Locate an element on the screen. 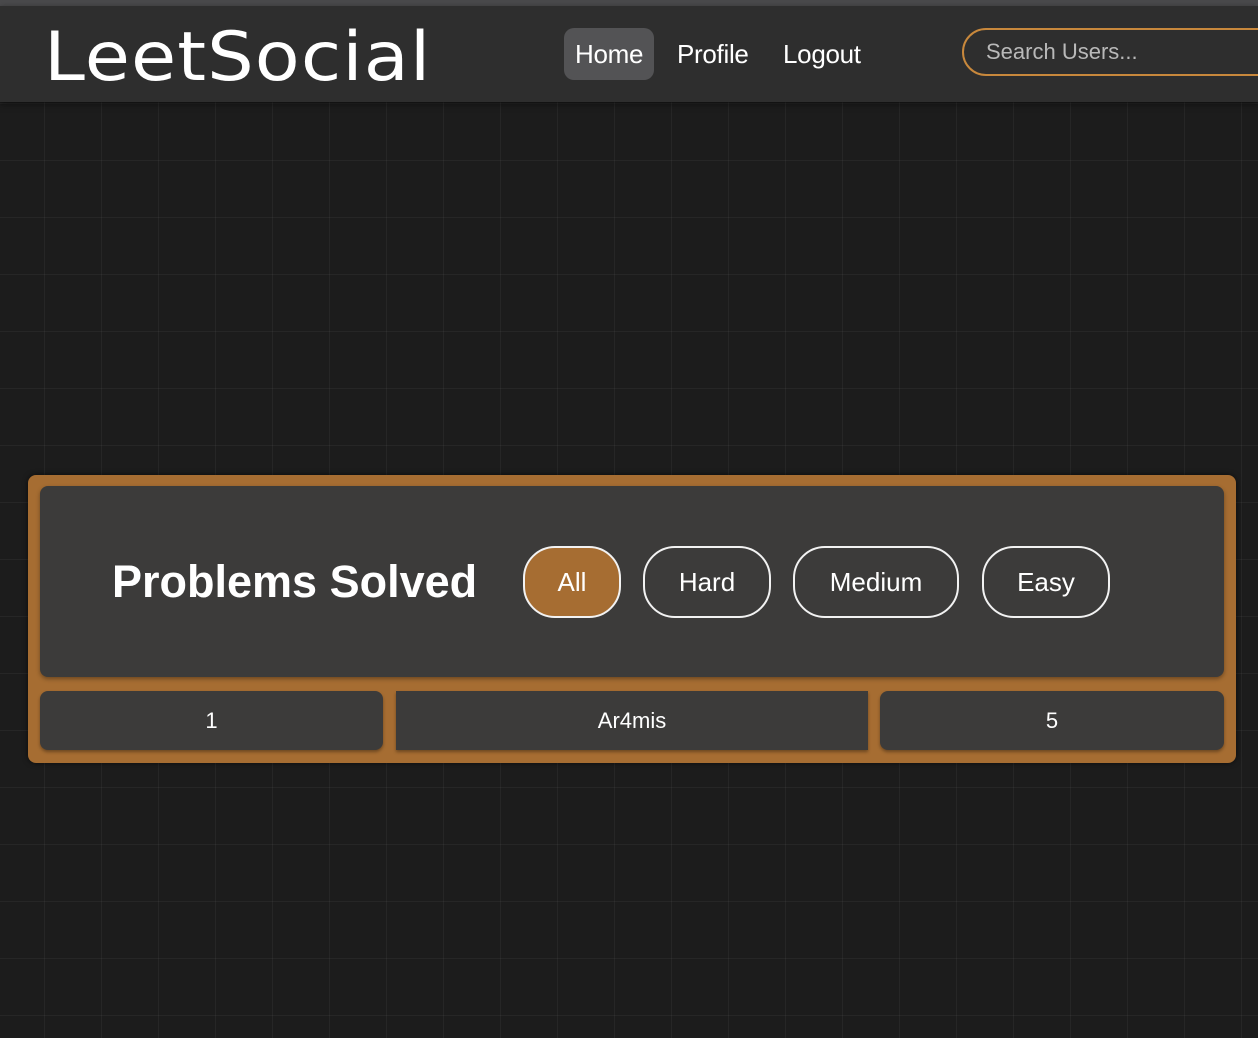  filter-hard-button: Hard is located at coordinates (707, 582).